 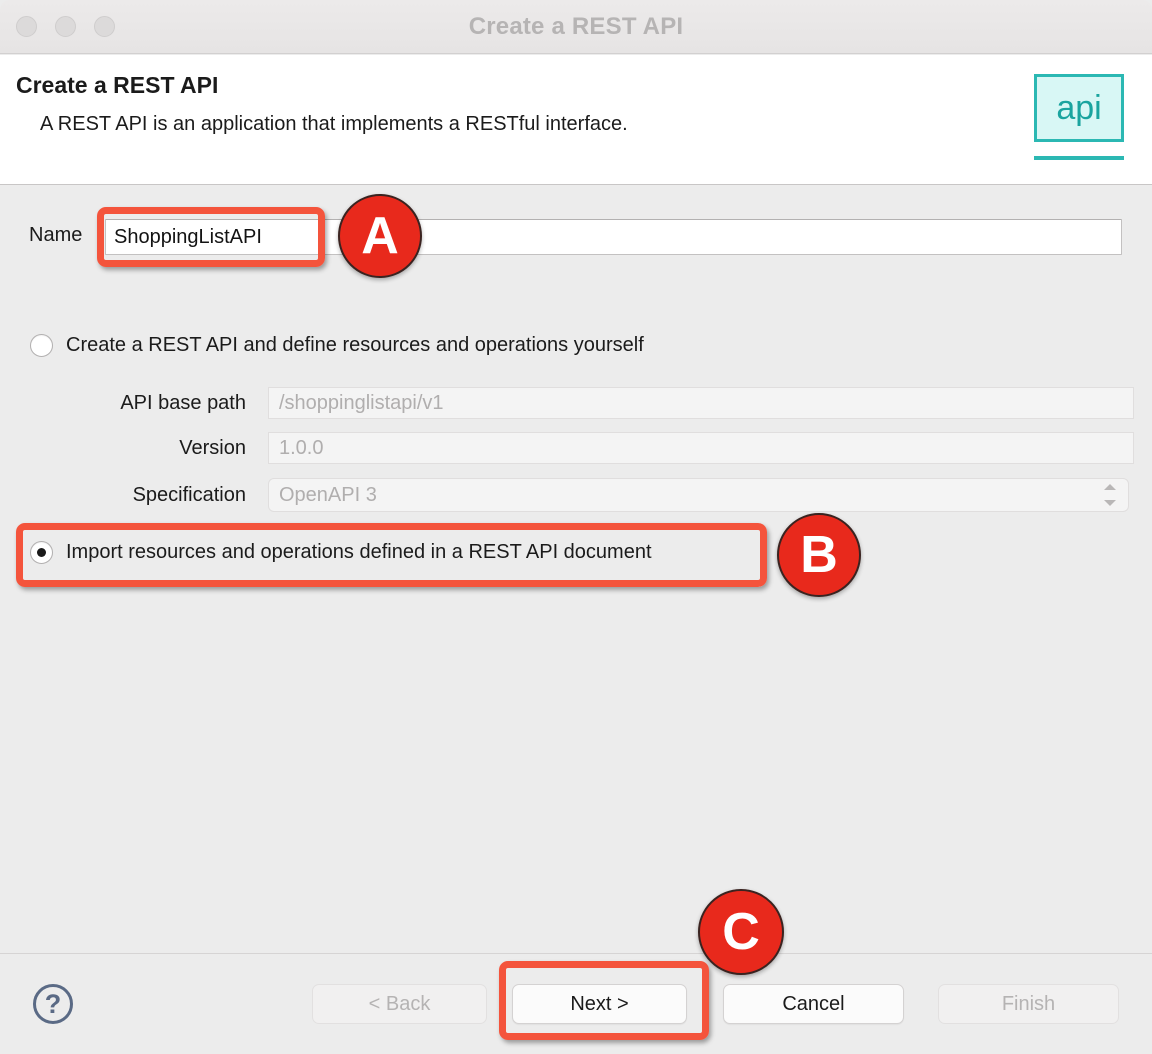 I want to click on api-logo-label: api, so click(x=1079, y=108).